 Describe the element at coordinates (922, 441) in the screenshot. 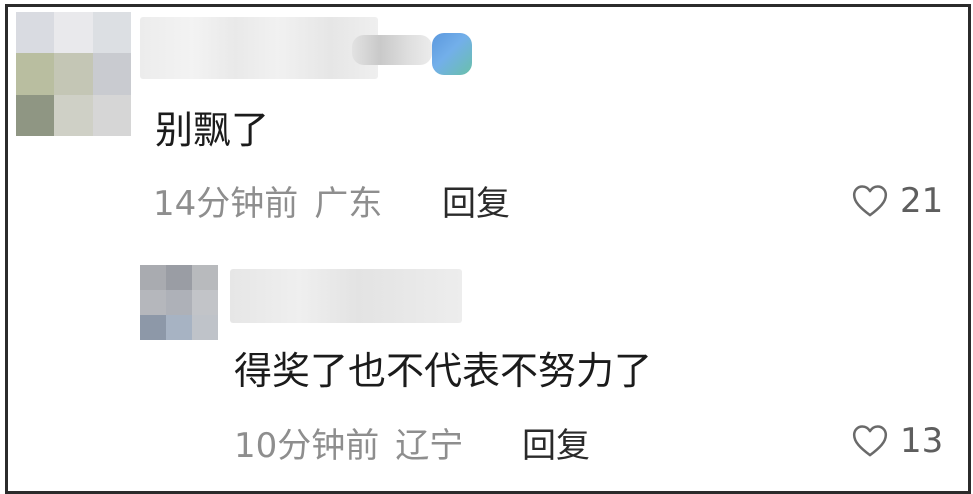

I see `like-count: 13` at that location.